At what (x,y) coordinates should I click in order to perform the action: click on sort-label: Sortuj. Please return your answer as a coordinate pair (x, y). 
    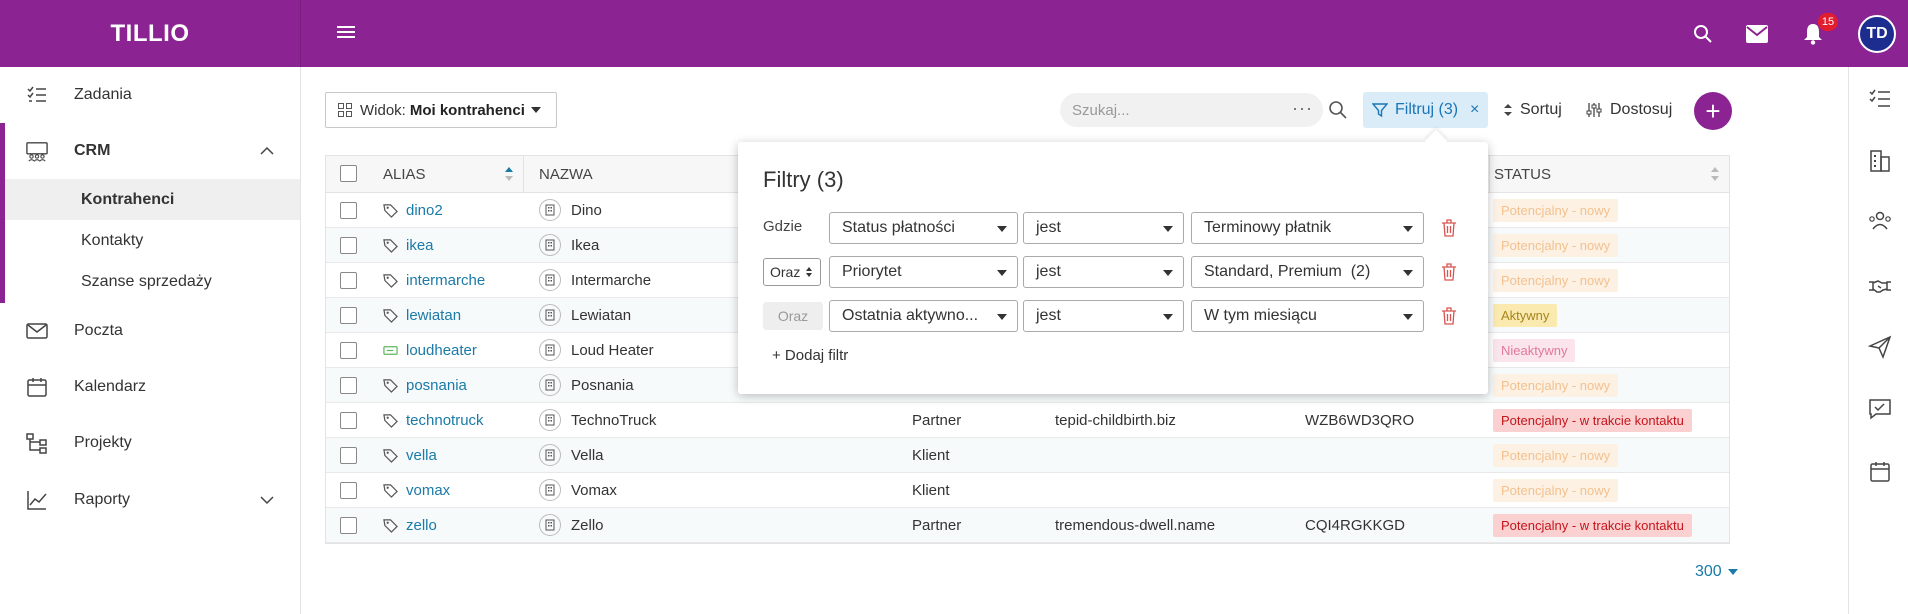
    Looking at the image, I should click on (1541, 109).